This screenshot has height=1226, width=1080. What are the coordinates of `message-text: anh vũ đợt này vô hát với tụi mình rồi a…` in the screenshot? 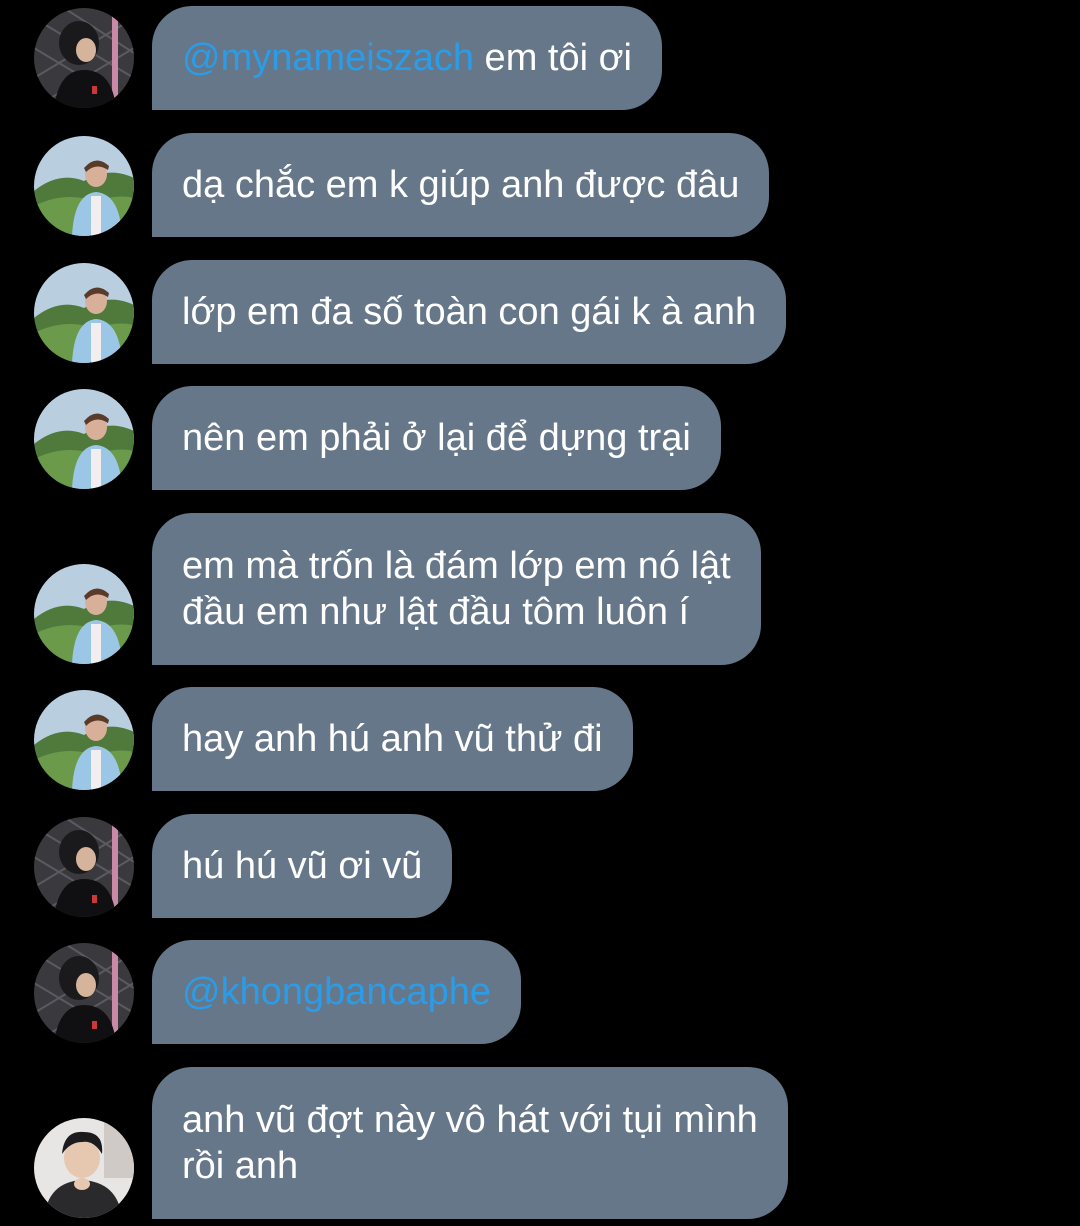 It's located at (470, 1143).